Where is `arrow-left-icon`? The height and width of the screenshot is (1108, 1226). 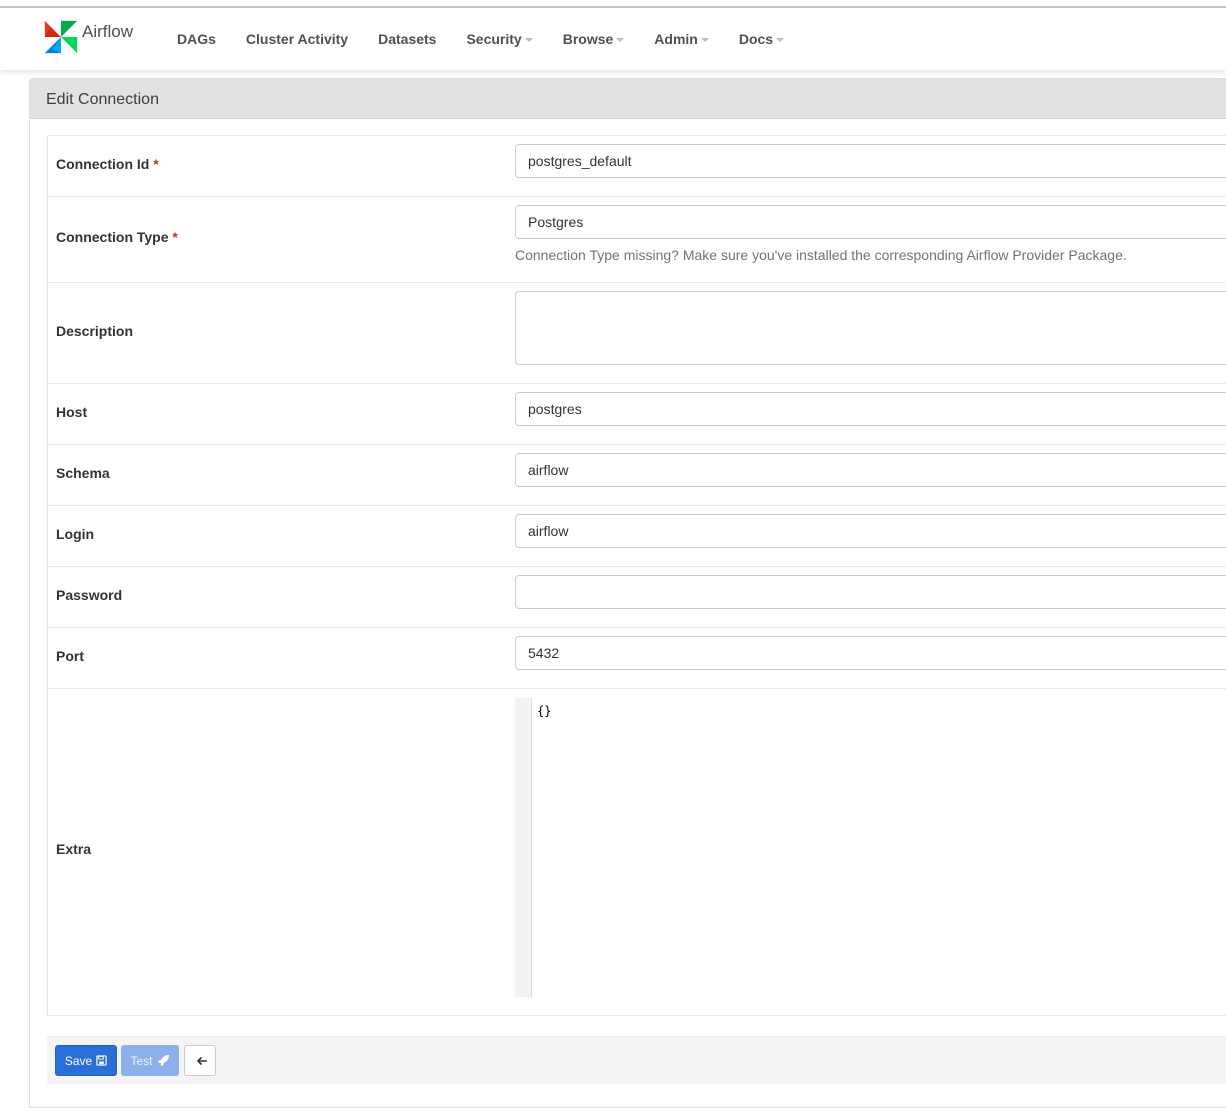
arrow-left-icon is located at coordinates (201, 1060).